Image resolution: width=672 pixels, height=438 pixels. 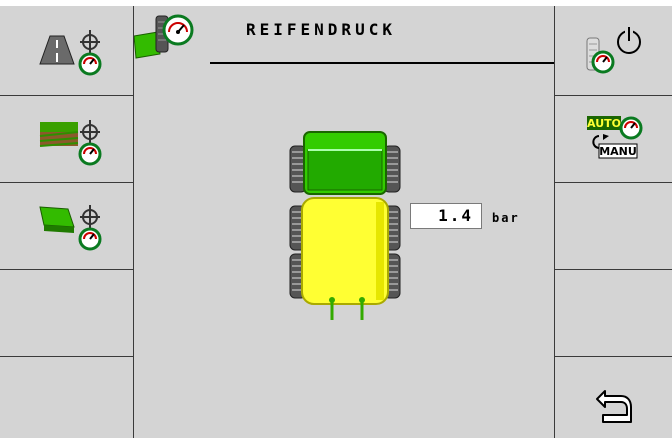 I want to click on auto-manu-icon: AUTO MANU, so click(x=615, y=137).